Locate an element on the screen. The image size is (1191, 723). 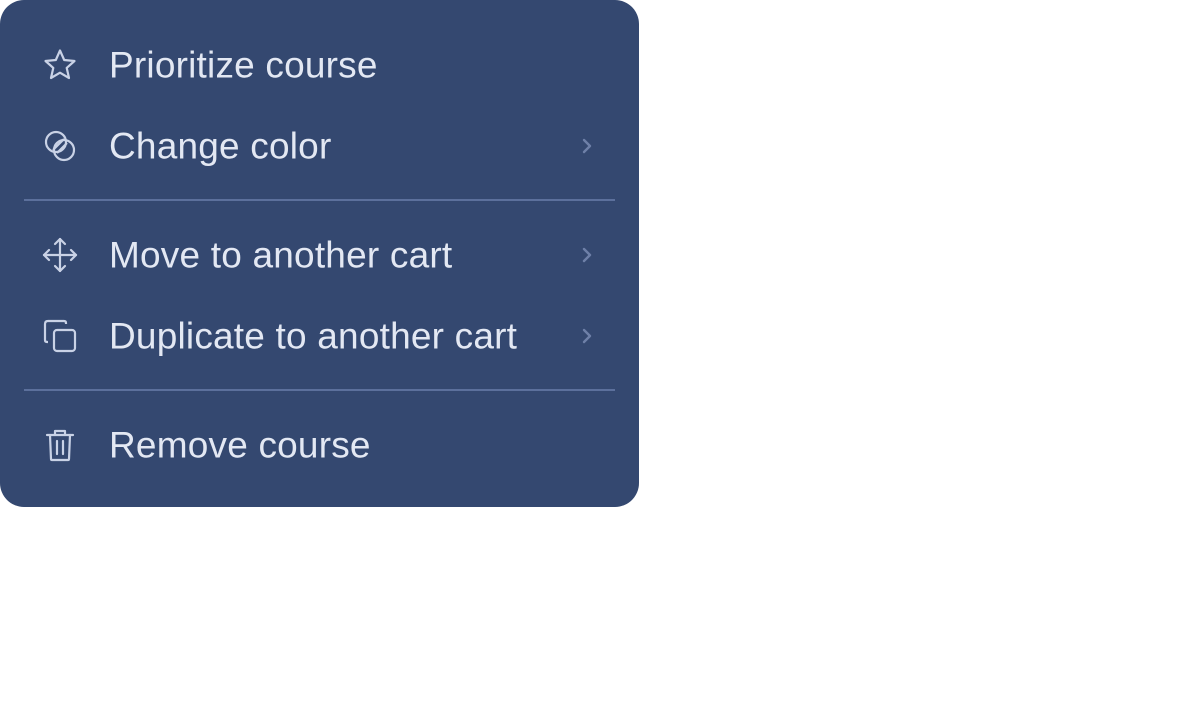
menu-item-remove-course: Remove course is located at coordinates (319, 444).